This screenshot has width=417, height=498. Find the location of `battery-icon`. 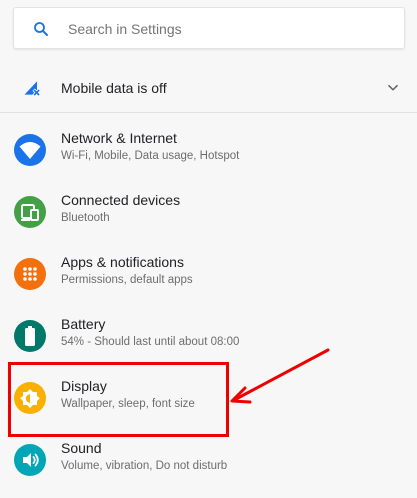

battery-icon is located at coordinates (30, 336).